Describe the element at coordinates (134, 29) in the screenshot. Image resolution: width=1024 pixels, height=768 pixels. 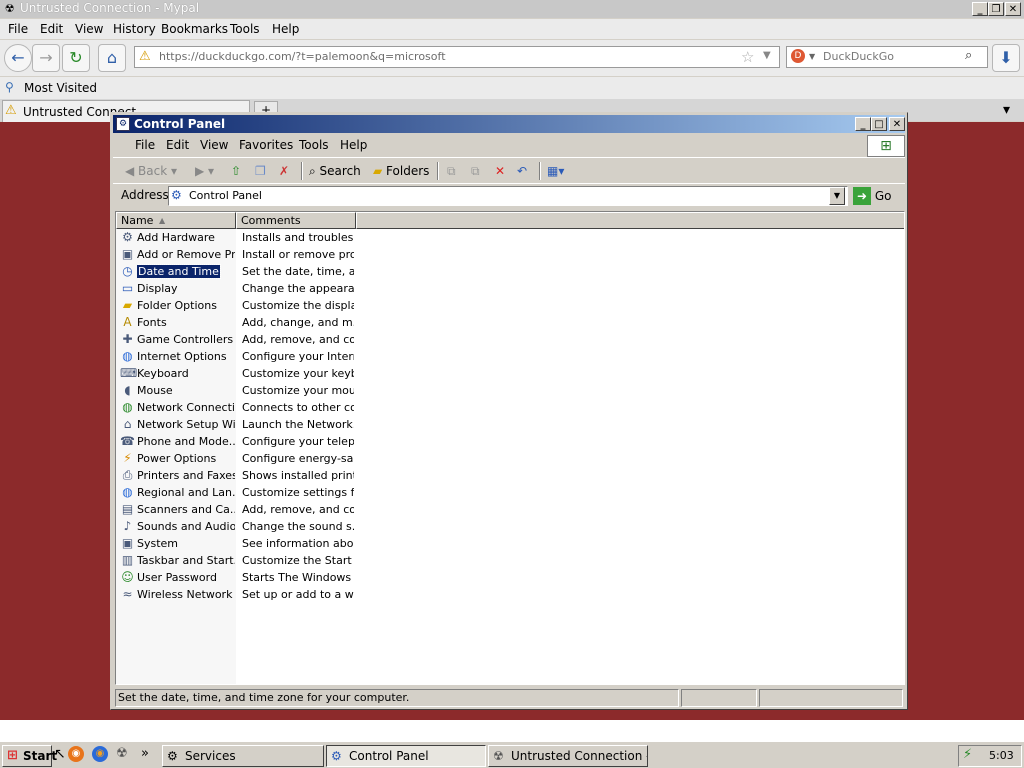
I see `menu-history: History` at that location.